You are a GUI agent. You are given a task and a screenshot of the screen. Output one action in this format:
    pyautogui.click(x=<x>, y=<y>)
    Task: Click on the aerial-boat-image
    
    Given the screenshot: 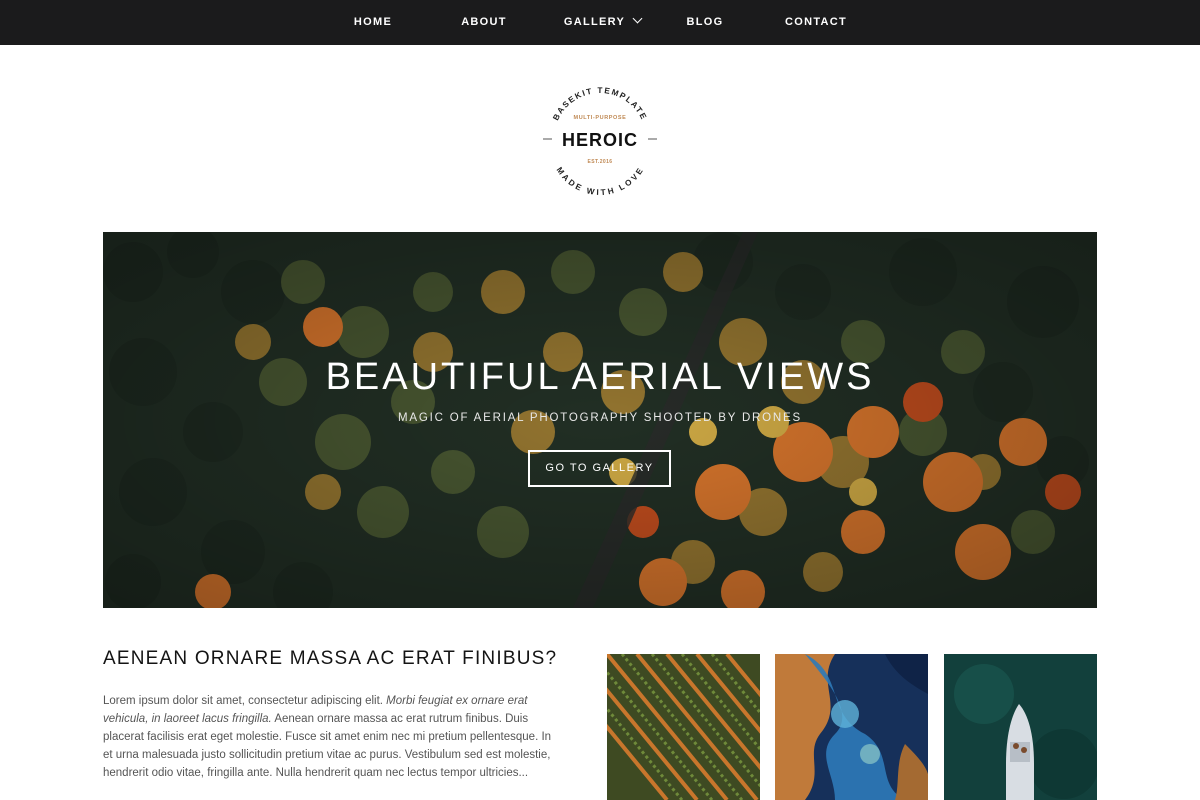 What is the action you would take?
    pyautogui.click(x=1020, y=727)
    